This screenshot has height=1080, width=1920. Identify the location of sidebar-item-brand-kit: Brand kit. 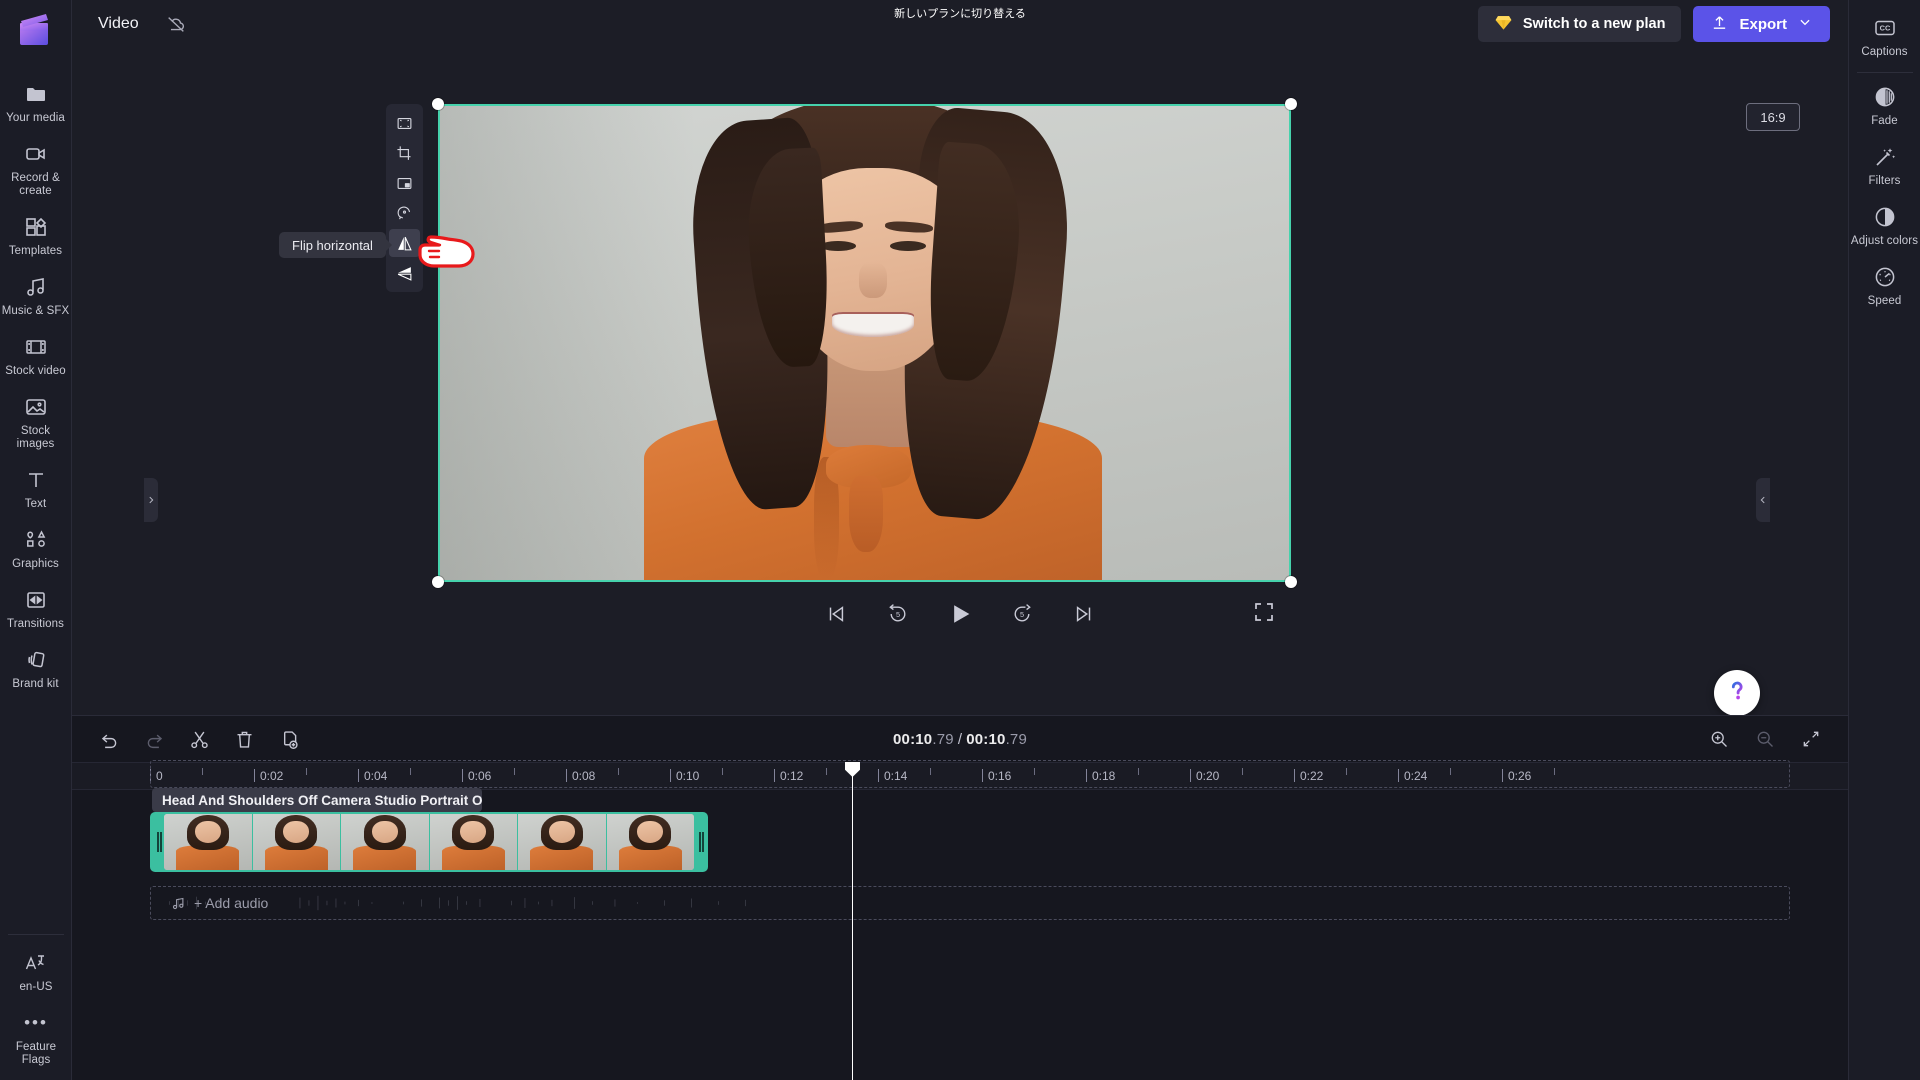
(36, 668).